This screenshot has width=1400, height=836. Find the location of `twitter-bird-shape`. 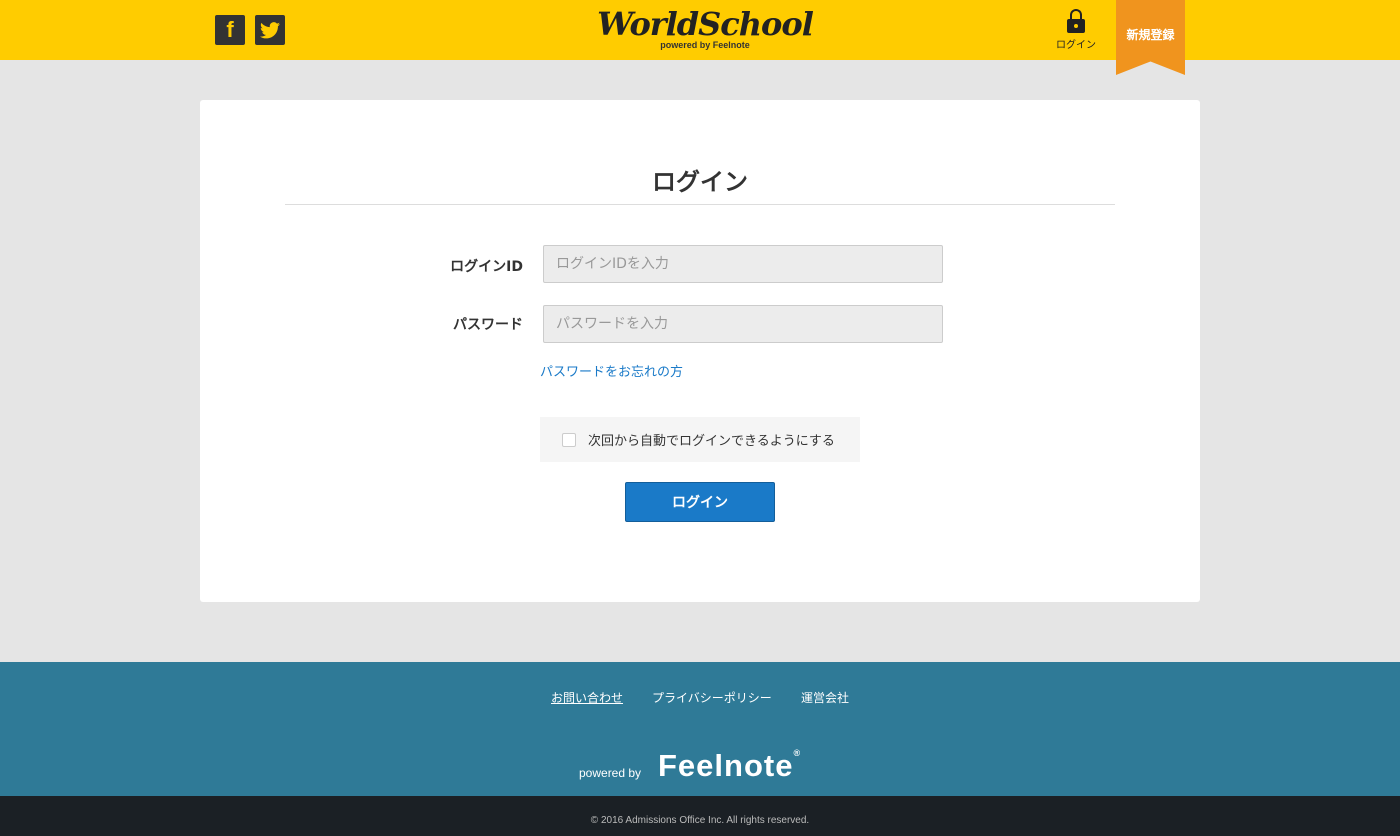

twitter-bird-shape is located at coordinates (270, 29).